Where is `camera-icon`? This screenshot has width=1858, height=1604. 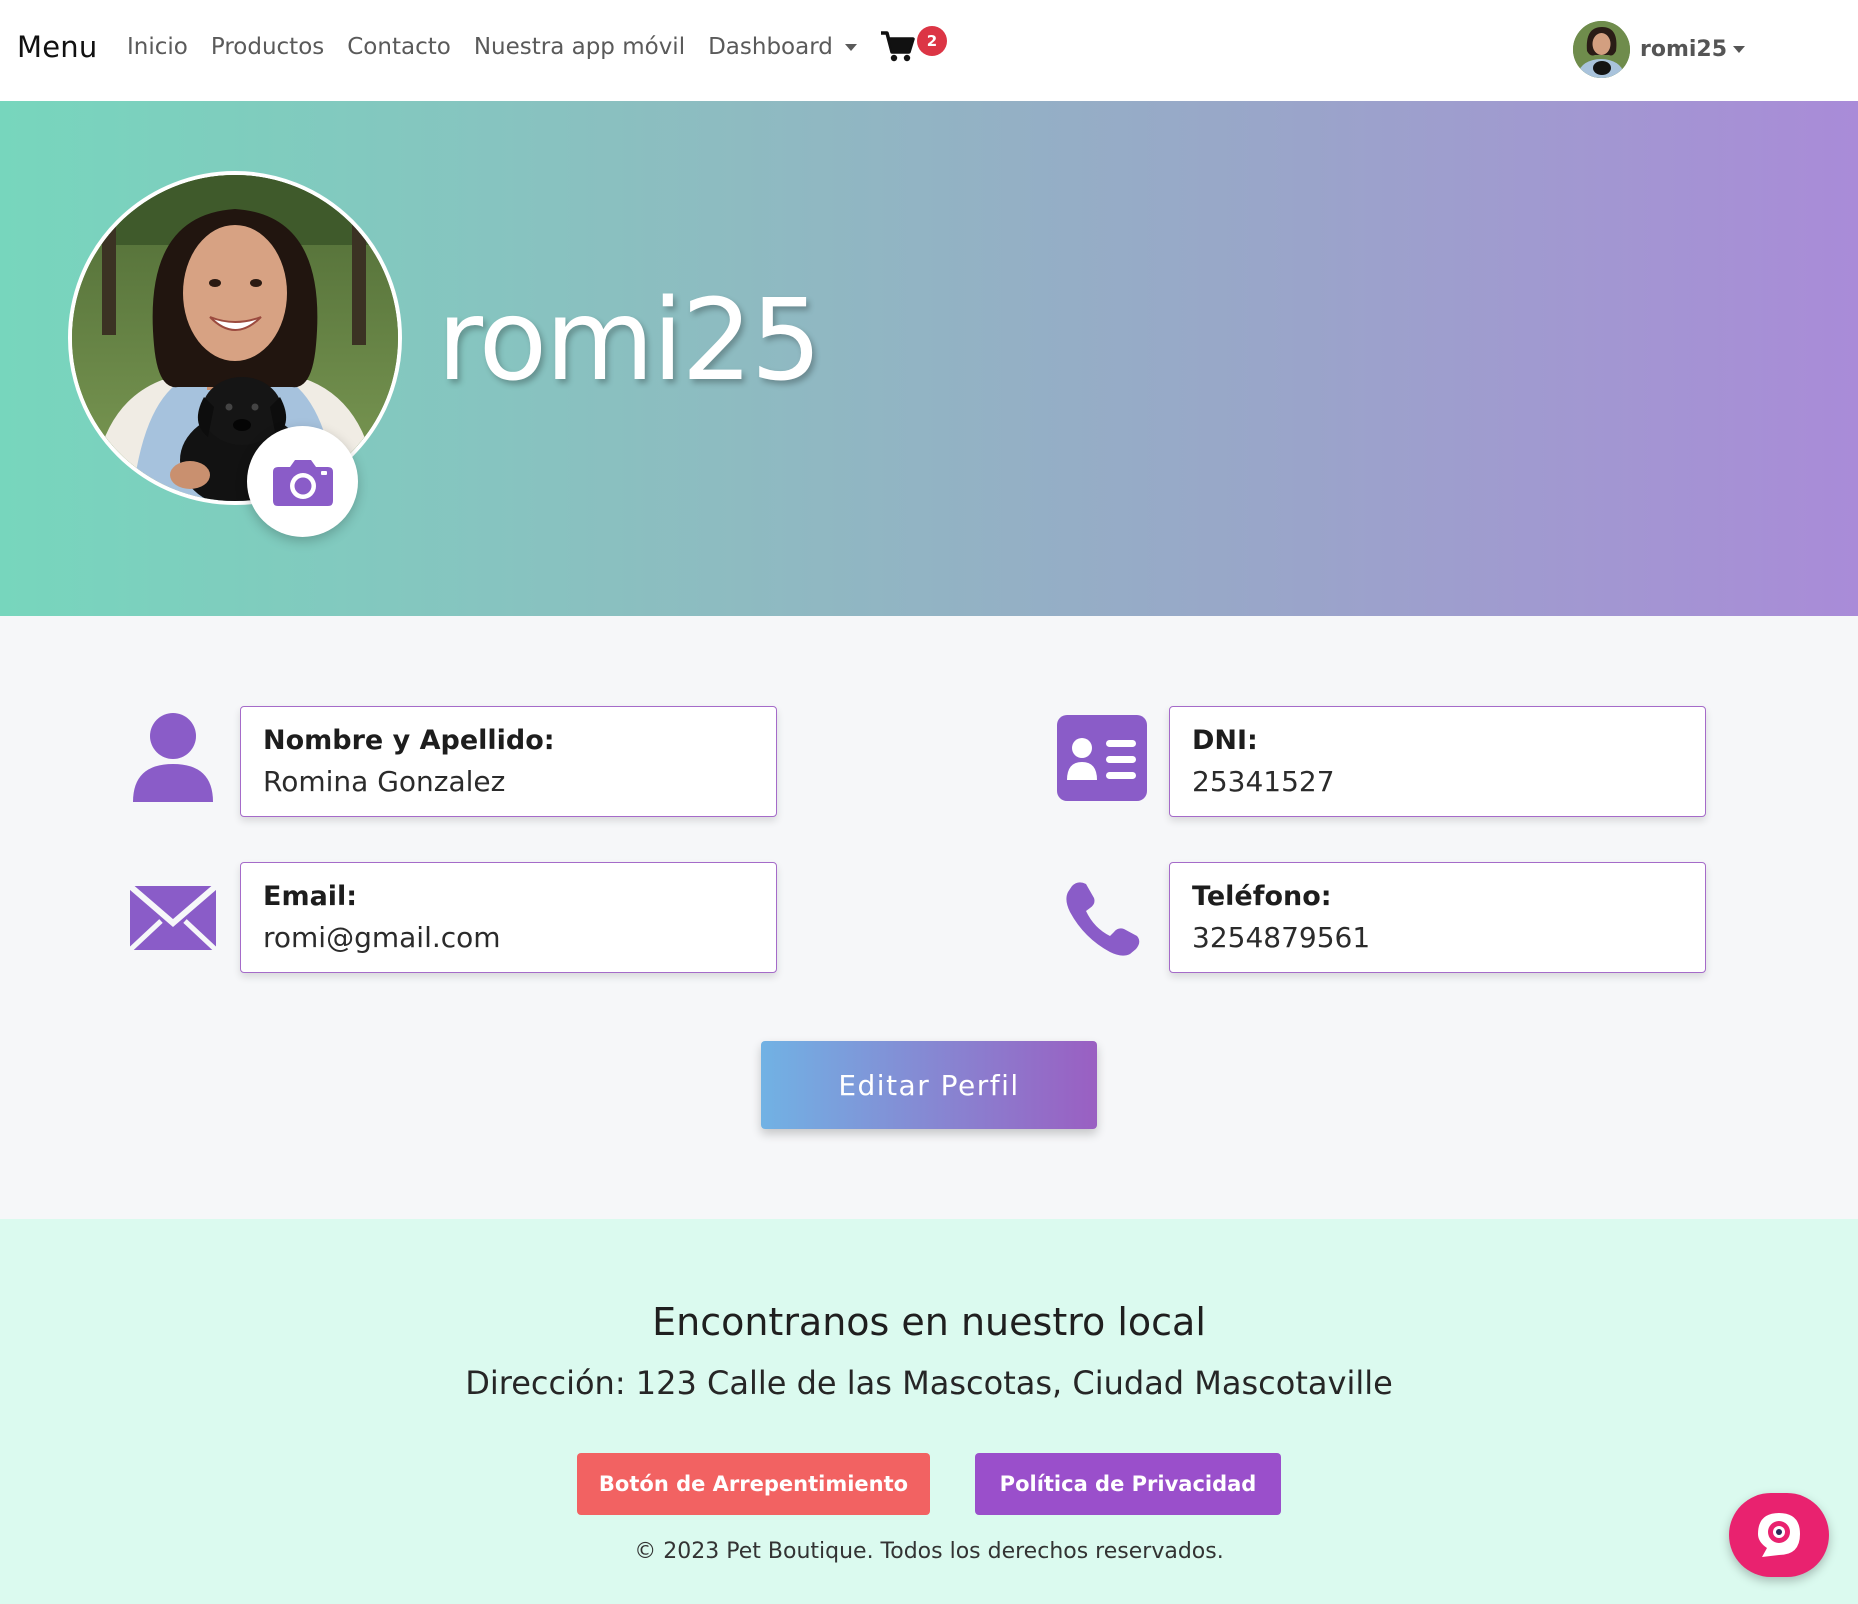
camera-icon is located at coordinates (302, 482).